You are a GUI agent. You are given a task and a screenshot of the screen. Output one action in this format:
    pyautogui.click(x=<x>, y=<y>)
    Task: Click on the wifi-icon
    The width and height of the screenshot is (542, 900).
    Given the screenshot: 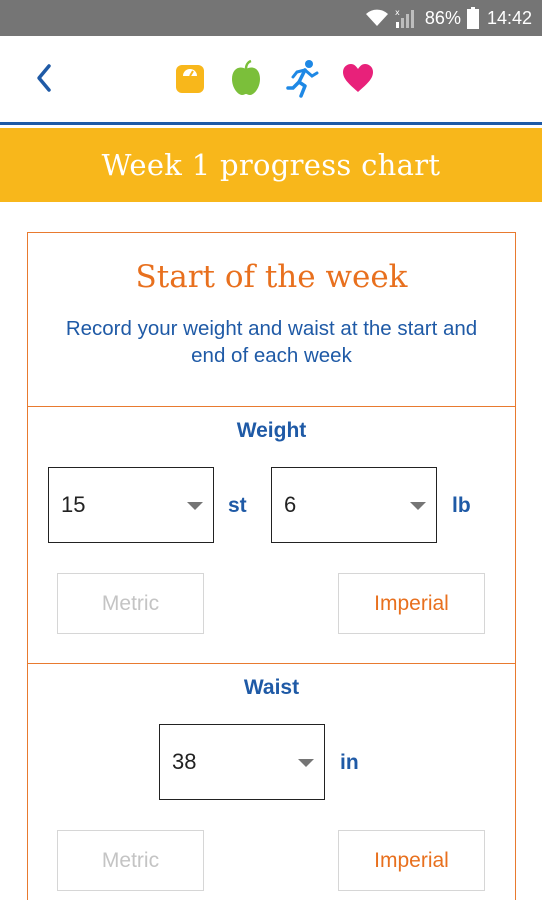 What is the action you would take?
    pyautogui.click(x=377, y=18)
    